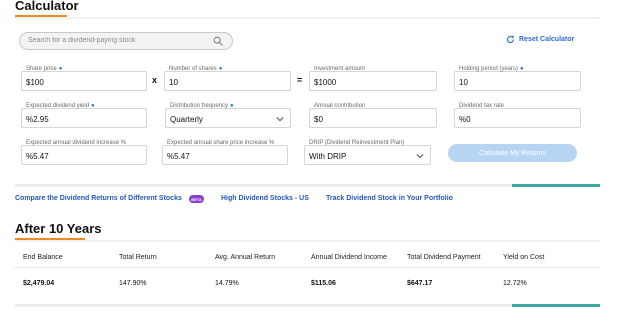 Image resolution: width=640 pixels, height=313 pixels. I want to click on col-header-end-balance: End Balance, so click(43, 257).